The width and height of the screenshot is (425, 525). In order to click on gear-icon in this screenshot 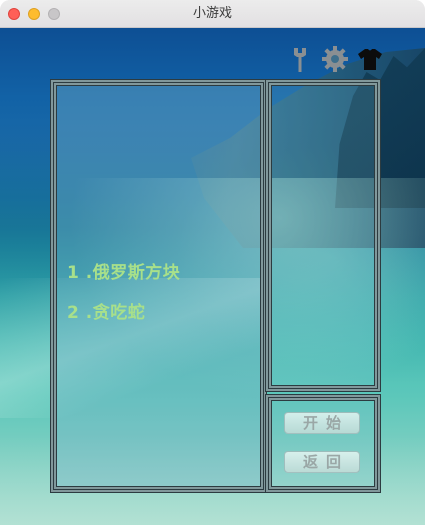, I will do `click(335, 59)`.